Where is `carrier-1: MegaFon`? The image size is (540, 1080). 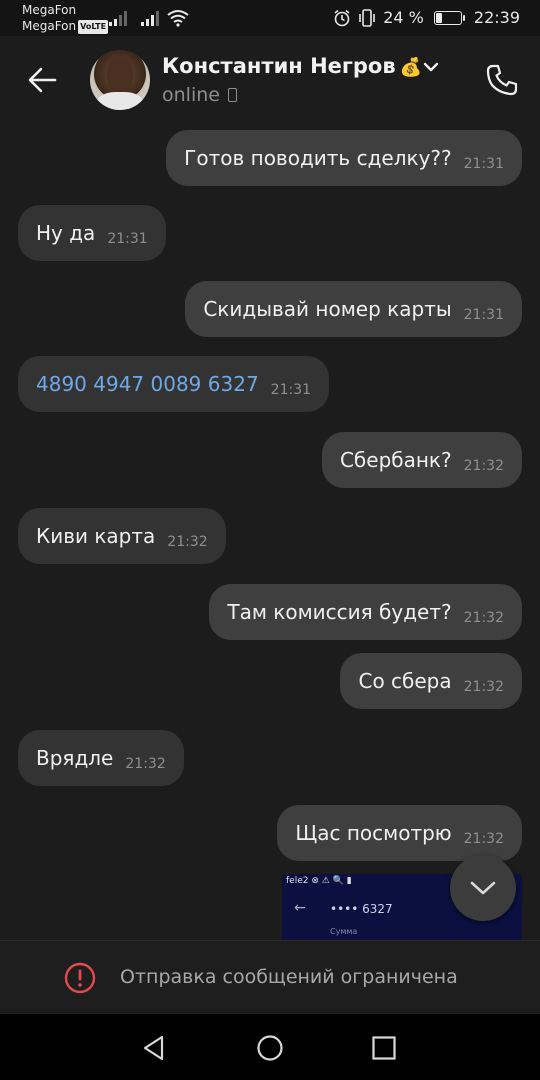 carrier-1: MegaFon is located at coordinates (49, 10).